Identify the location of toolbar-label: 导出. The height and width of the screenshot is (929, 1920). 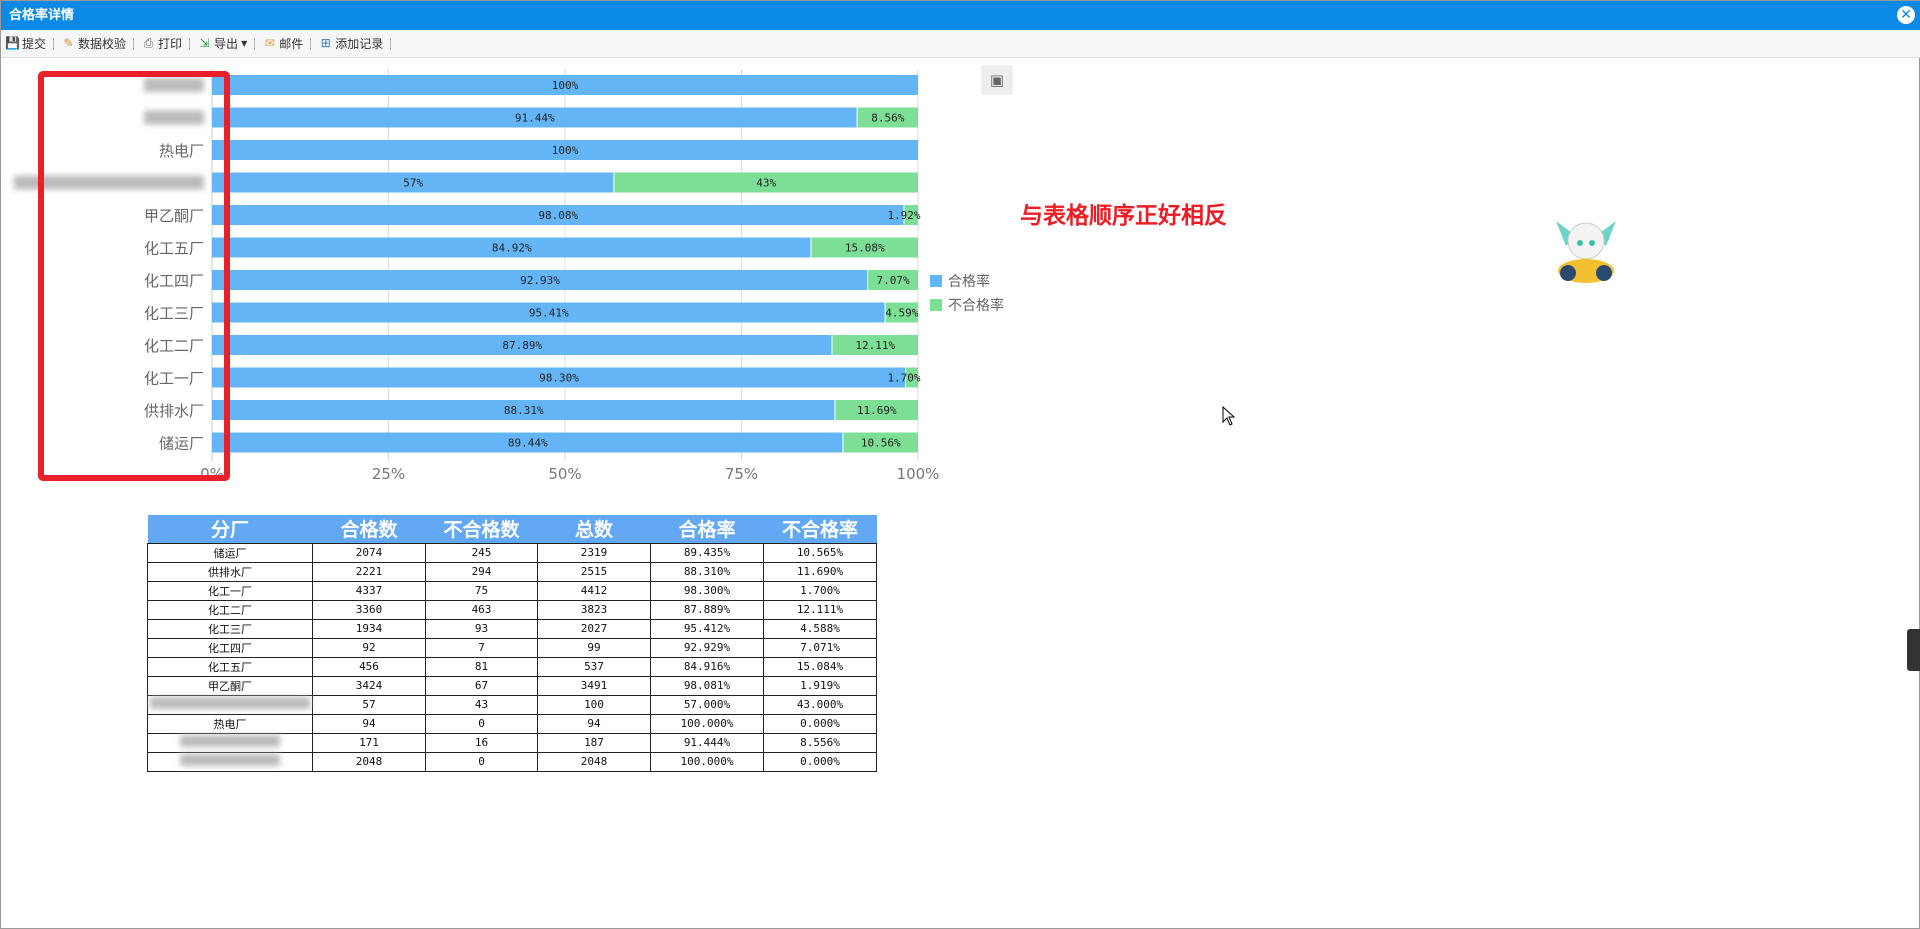
(226, 44).